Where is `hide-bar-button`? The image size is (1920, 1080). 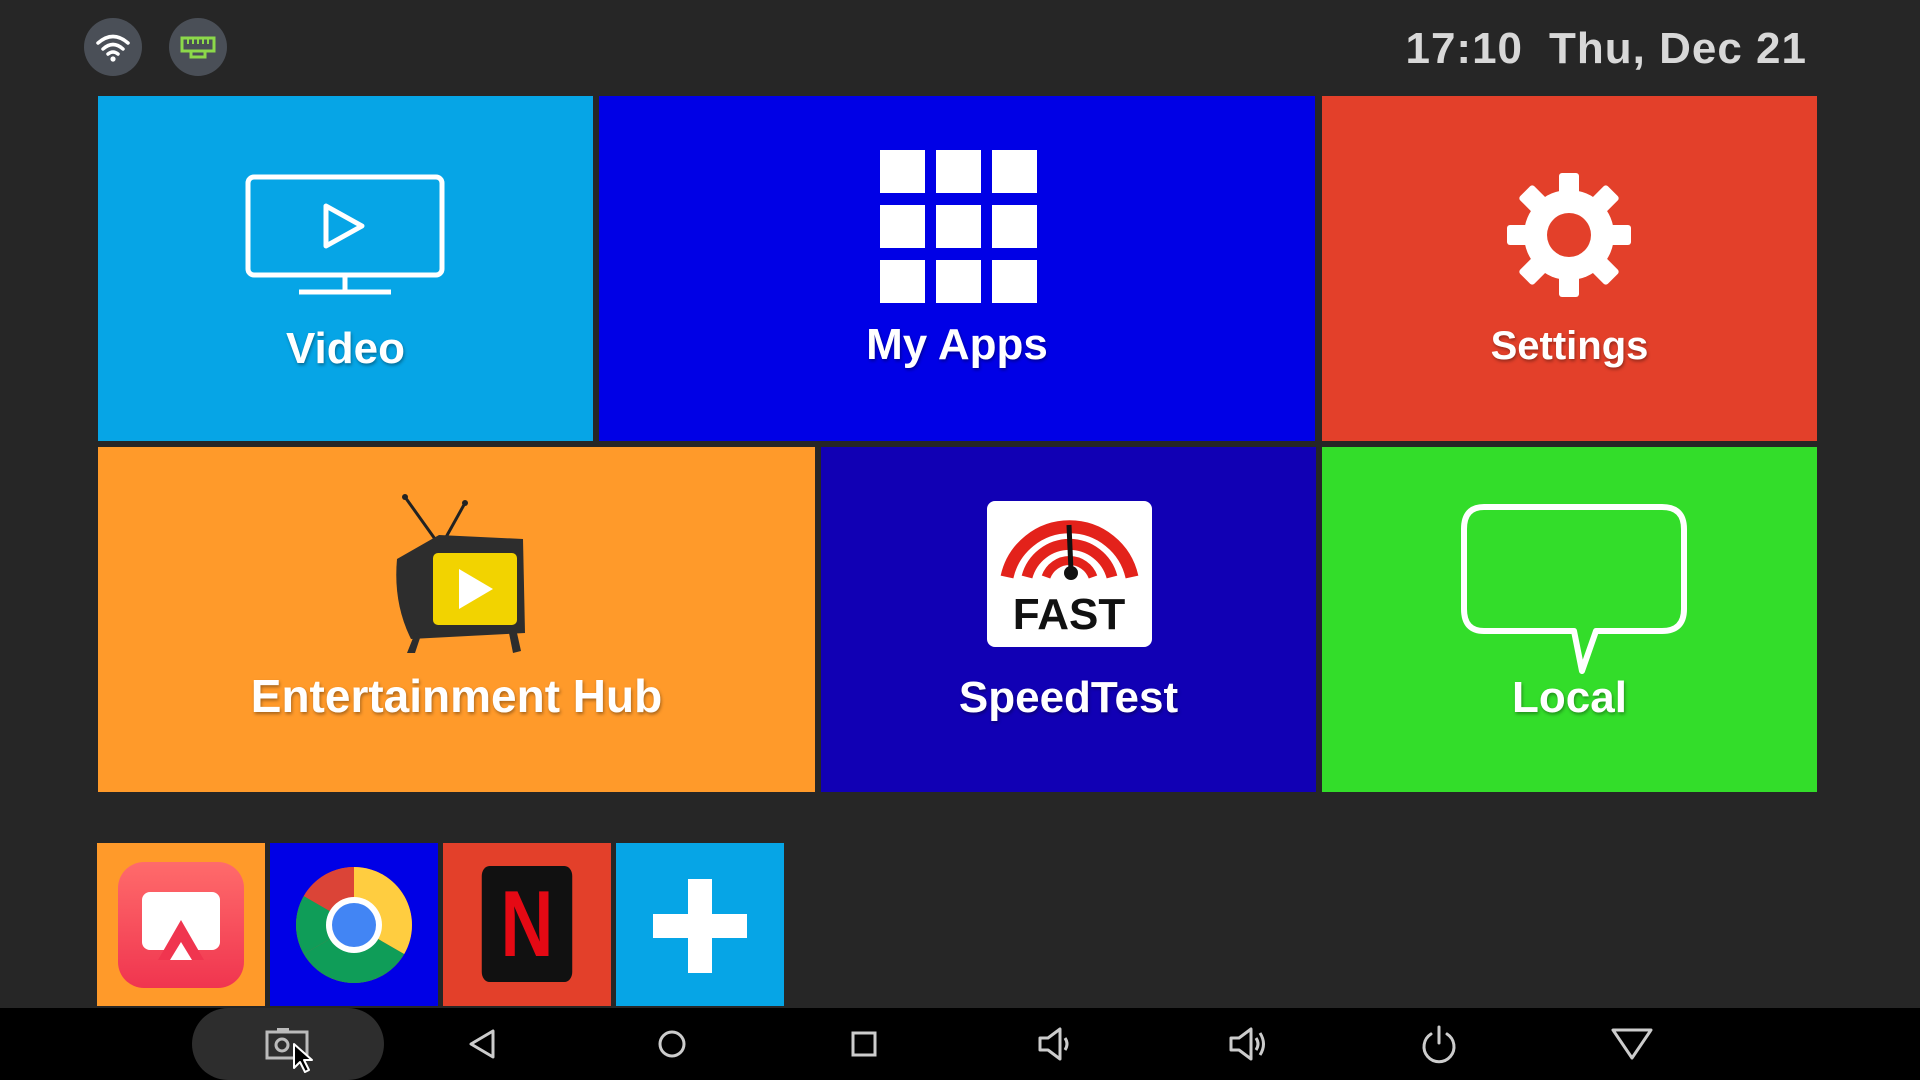
hide-bar-button is located at coordinates (1632, 1044).